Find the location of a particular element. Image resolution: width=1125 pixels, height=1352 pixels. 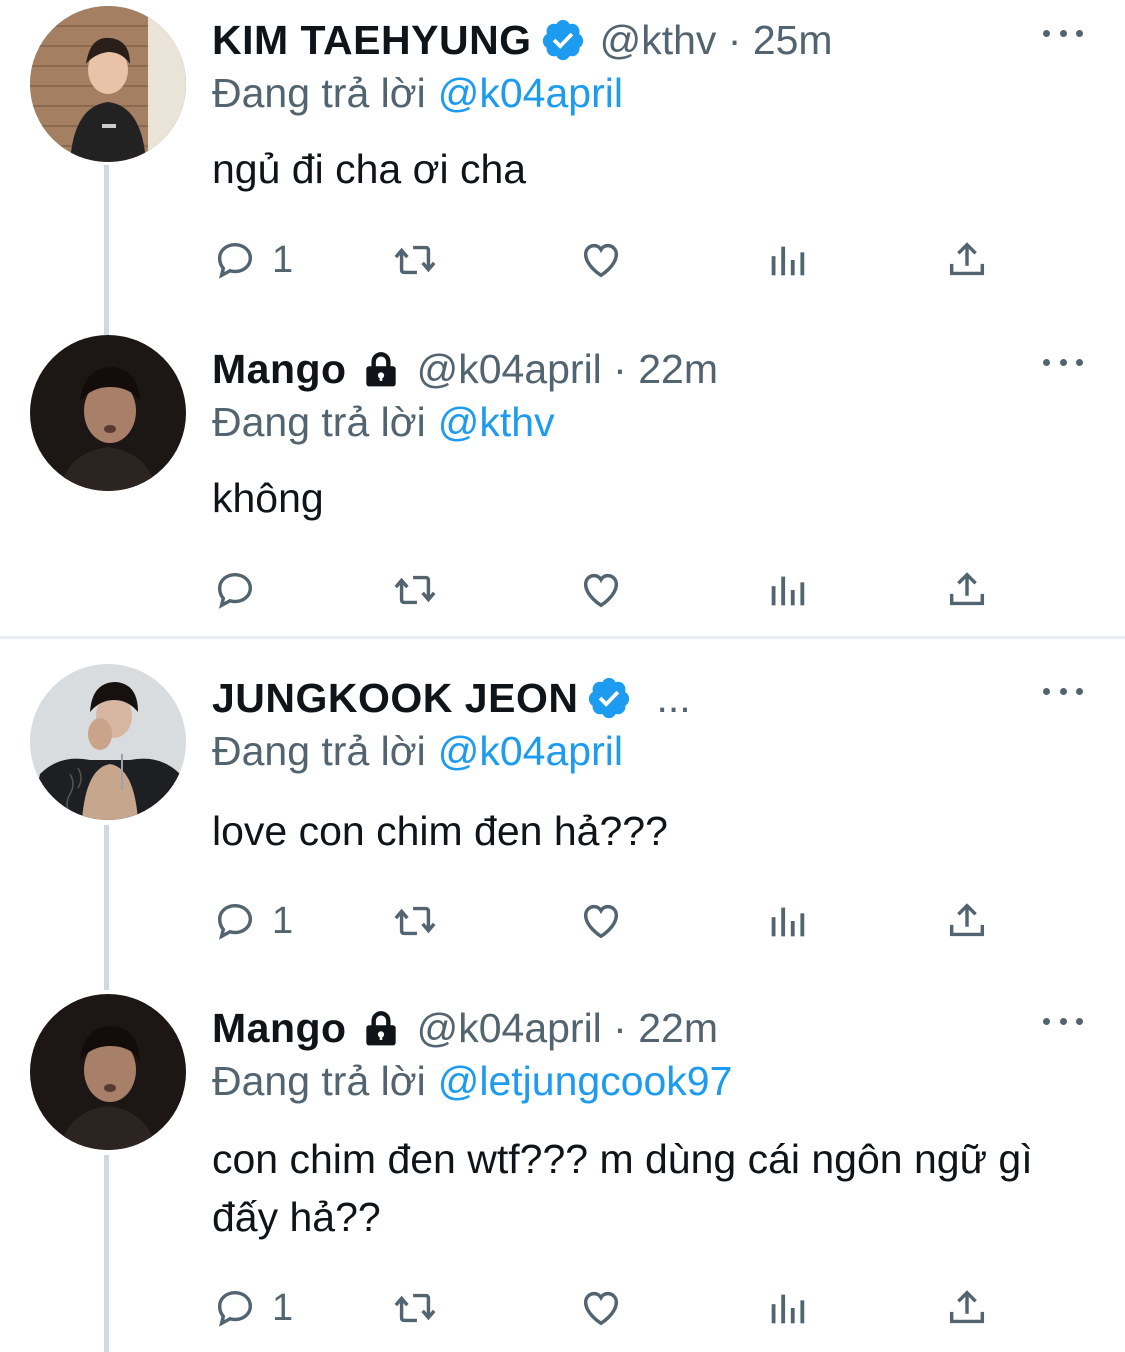

replying-to: Đang trả lời @letjungcook97 is located at coordinates (472, 1081).